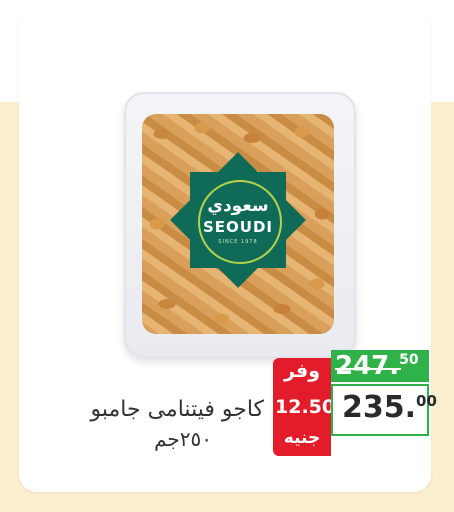 This screenshot has width=454, height=512. What do you see at coordinates (183, 439) in the screenshot?
I see `product-weight: ٢٥٠جم` at bounding box center [183, 439].